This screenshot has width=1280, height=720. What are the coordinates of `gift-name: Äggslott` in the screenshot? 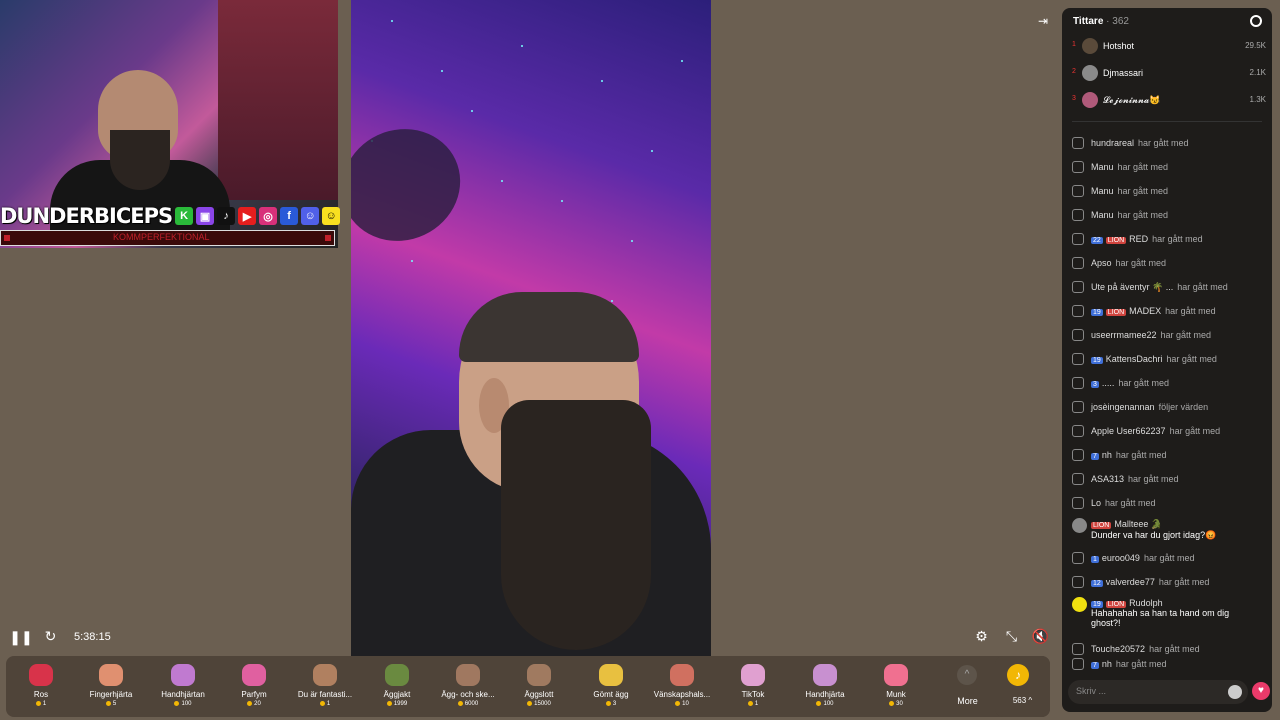 It's located at (539, 694).